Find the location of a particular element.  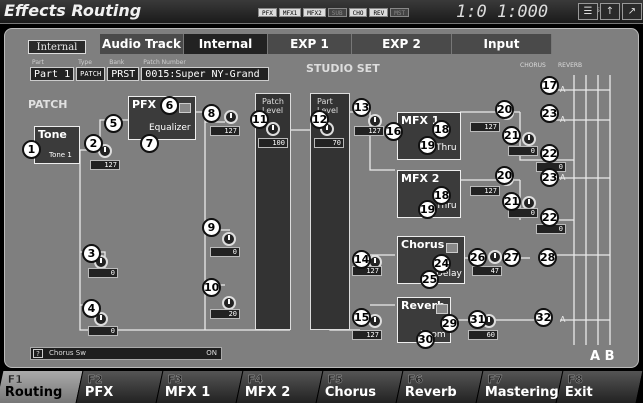

help-param-value: ON is located at coordinates (211, 353).